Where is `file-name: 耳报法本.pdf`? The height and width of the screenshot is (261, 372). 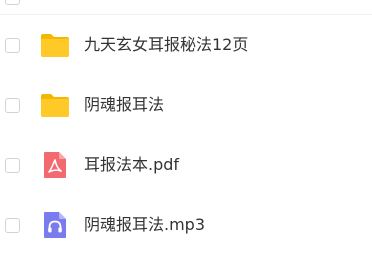 file-name: 耳报法本.pdf is located at coordinates (131, 165).